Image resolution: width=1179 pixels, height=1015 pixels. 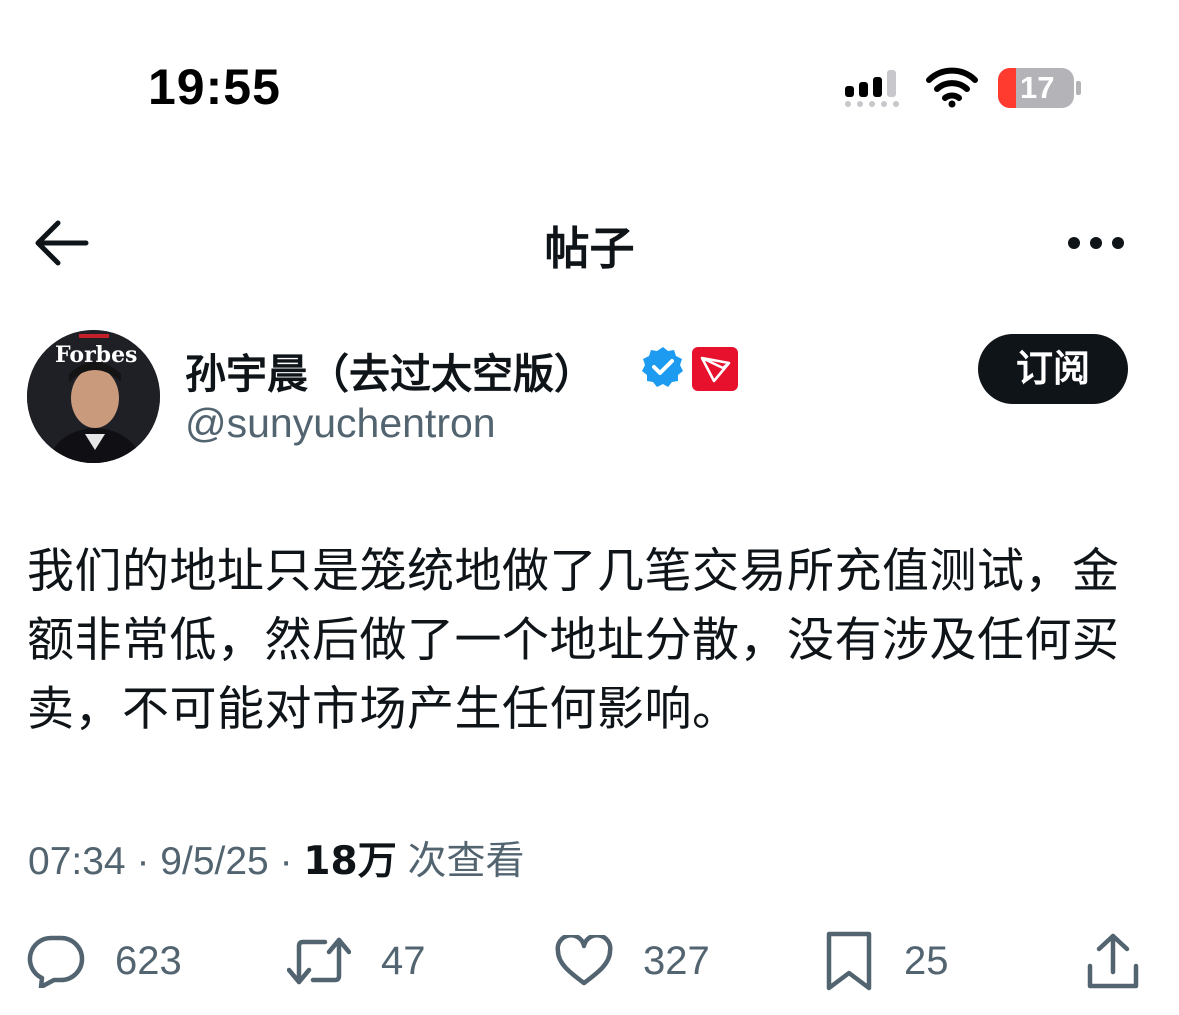 I want to click on subscribe-button: 订阅, so click(x=1053, y=369).